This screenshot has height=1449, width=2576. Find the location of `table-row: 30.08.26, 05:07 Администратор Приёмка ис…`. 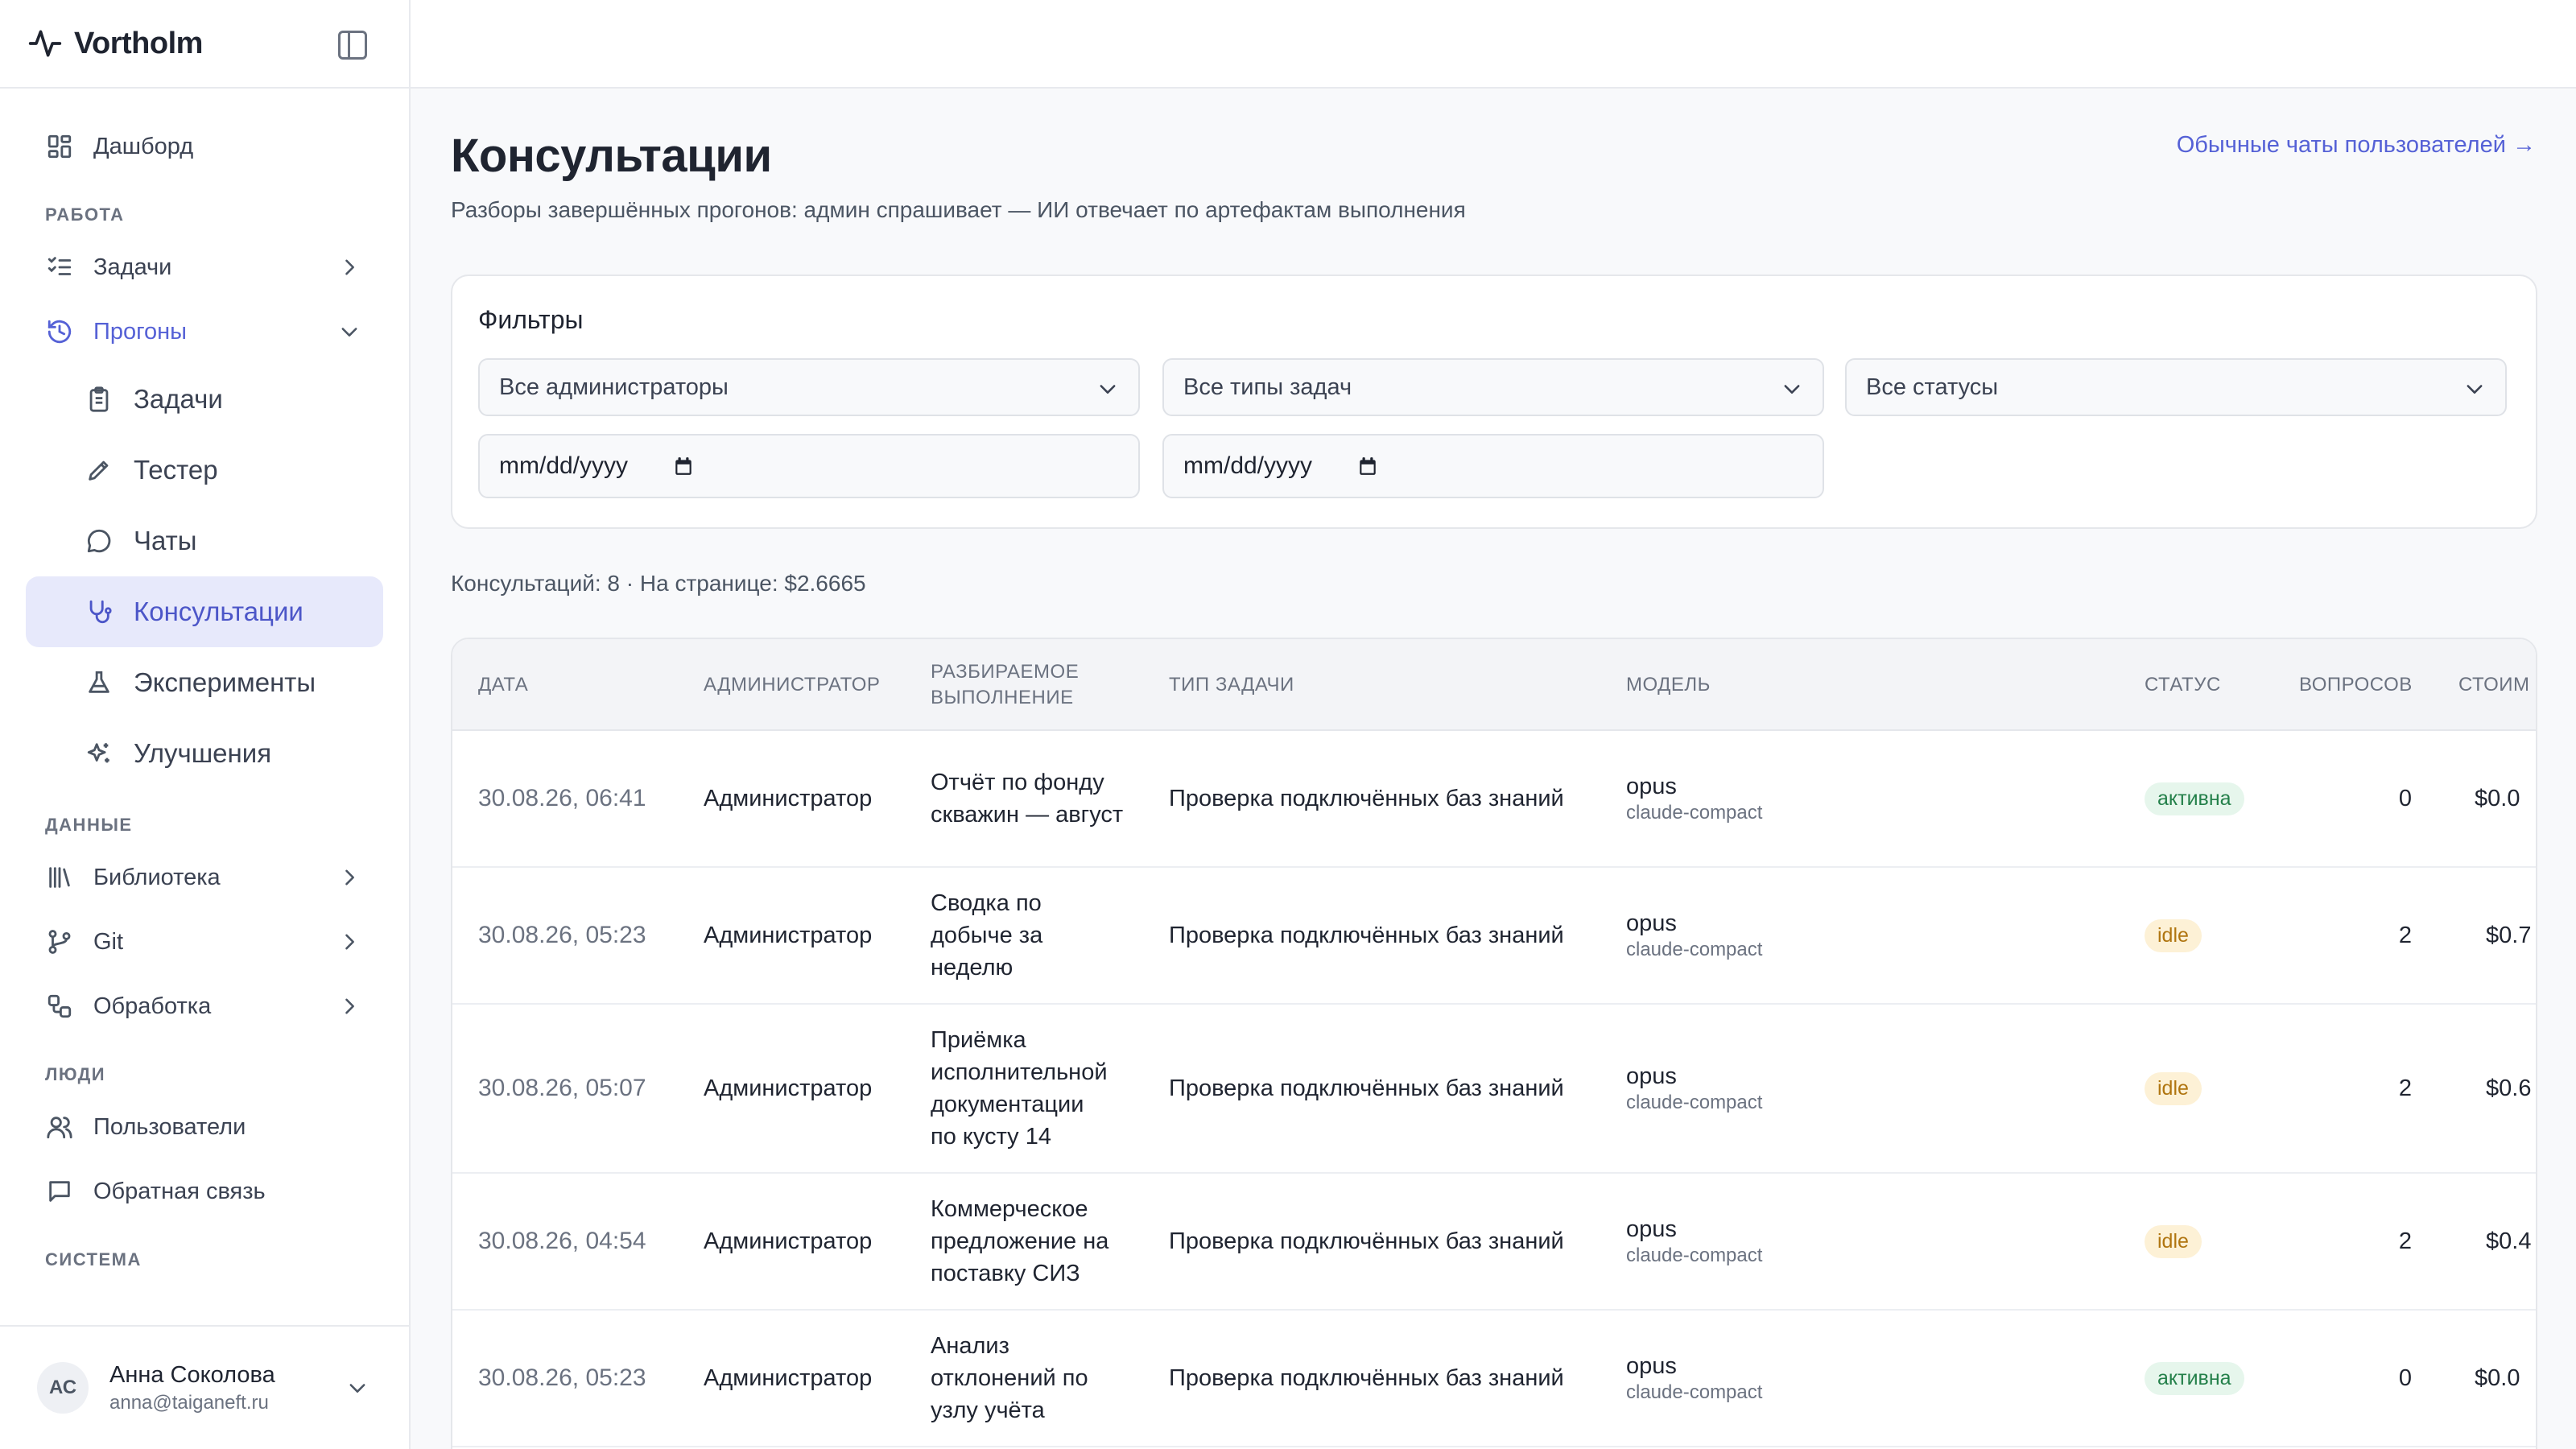

table-row: 30.08.26, 05:07 Администратор Приёмка ис… is located at coordinates (1494, 1089).